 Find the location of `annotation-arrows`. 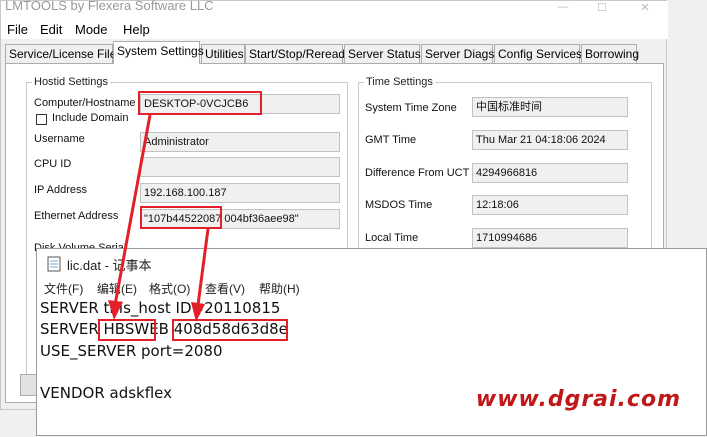

annotation-arrows is located at coordinates (159, 218).